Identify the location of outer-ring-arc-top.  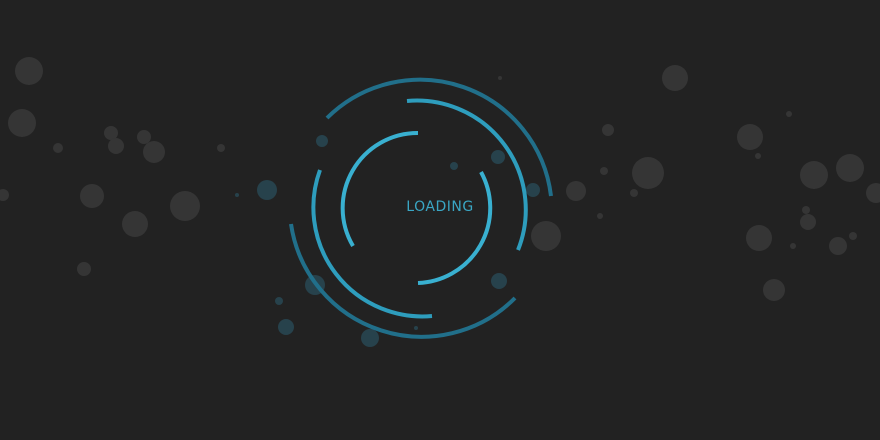
(439, 137).